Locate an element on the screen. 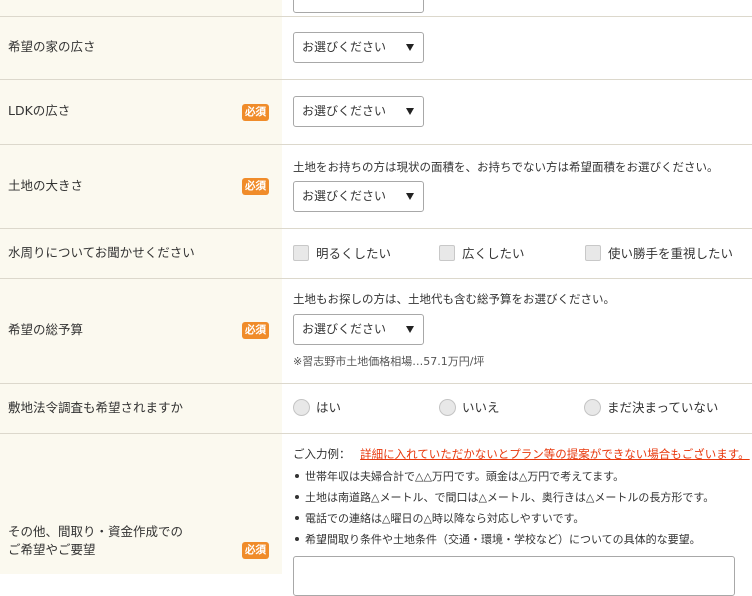  example-warning: 詳細に入れていただかないとプラン等の提案ができない場合もございます。 is located at coordinates (555, 454).